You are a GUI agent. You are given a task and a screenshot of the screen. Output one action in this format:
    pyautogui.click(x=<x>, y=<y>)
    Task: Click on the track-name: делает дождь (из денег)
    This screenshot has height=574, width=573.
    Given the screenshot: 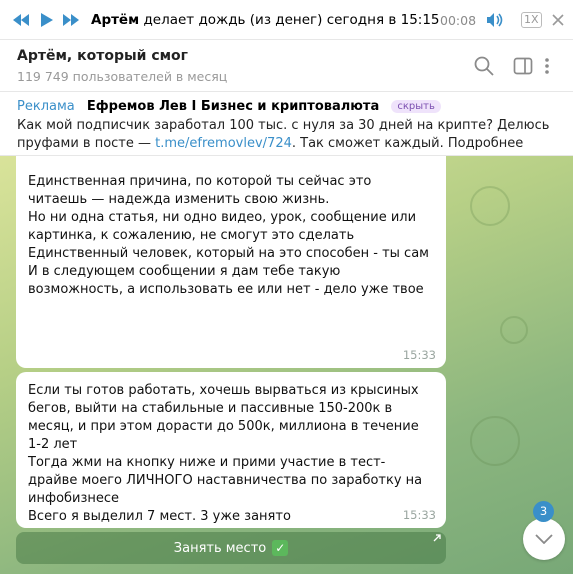 What is the action you would take?
    pyautogui.click(x=233, y=20)
    